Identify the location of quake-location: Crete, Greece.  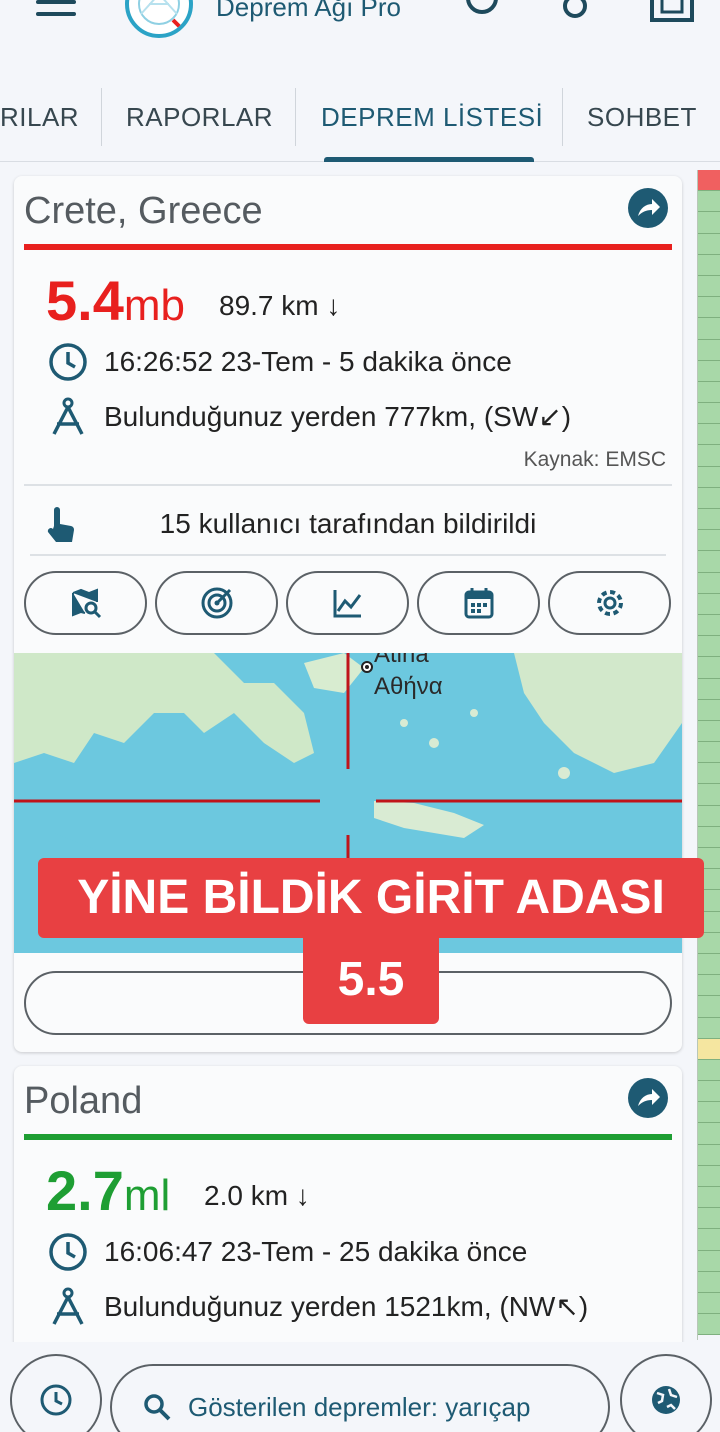
(143, 211).